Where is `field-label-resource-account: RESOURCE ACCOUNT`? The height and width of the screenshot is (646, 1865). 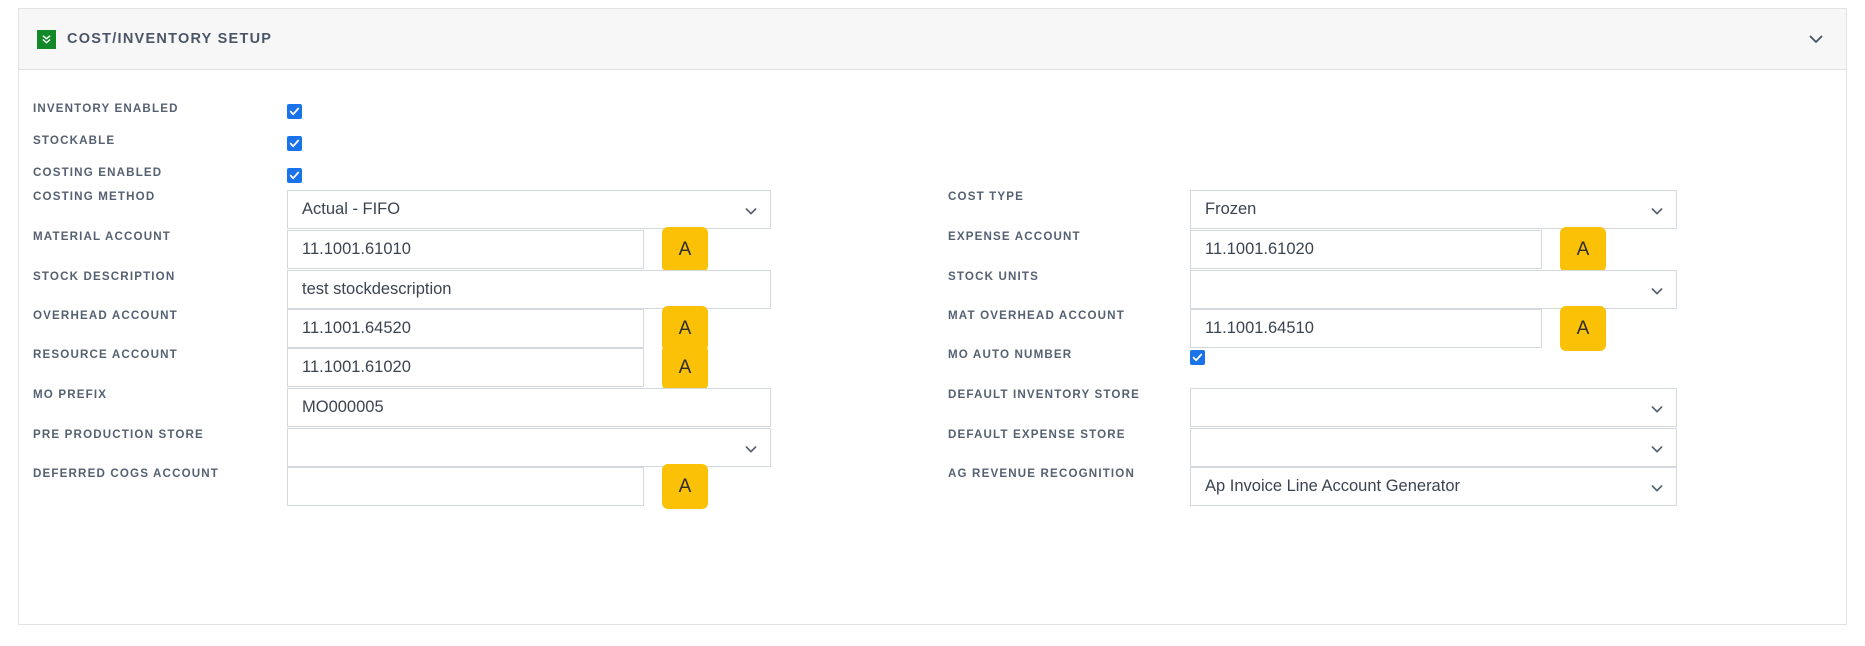
field-label-resource-account: RESOURCE ACCOUNT is located at coordinates (105, 354).